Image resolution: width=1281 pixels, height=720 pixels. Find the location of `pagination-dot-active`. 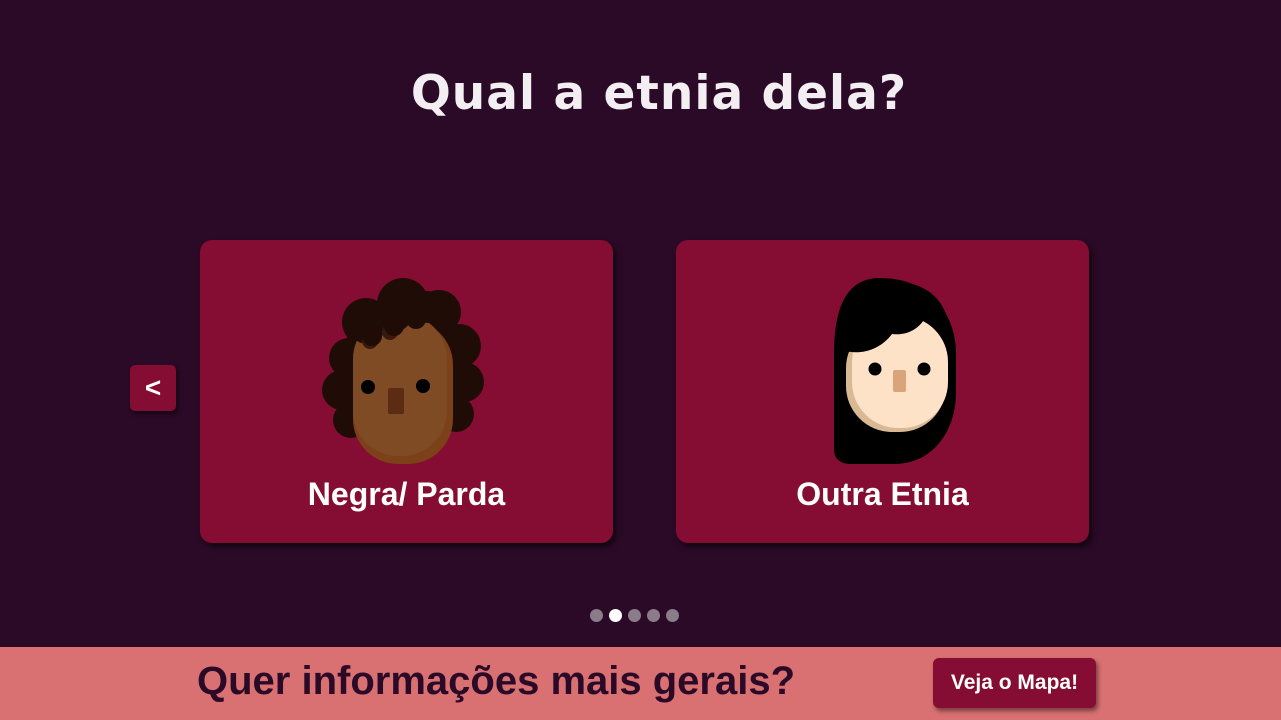

pagination-dot-active is located at coordinates (615, 615).